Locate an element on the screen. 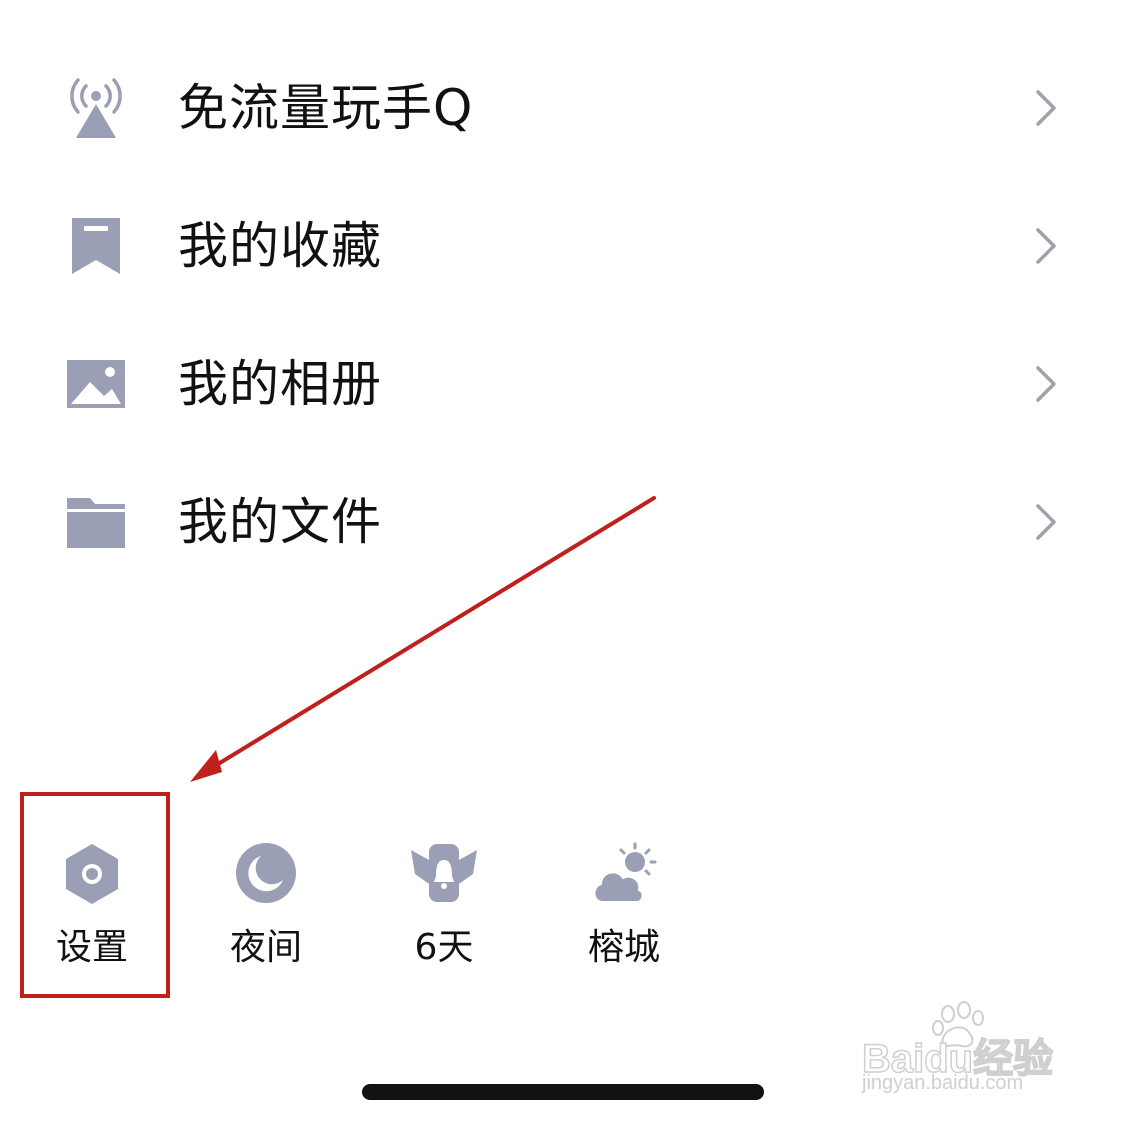 The image size is (1125, 1125). weather-label: 榕城 is located at coordinates (623, 947).